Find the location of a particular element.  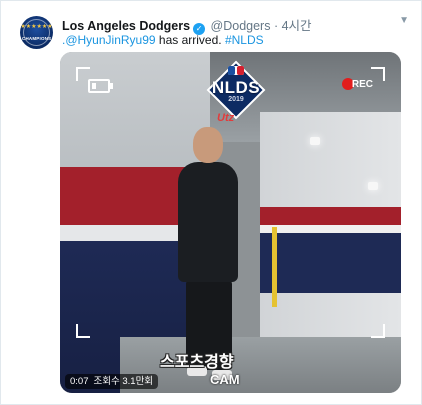

view-count: 조회수 3.1만회 is located at coordinates (123, 381).